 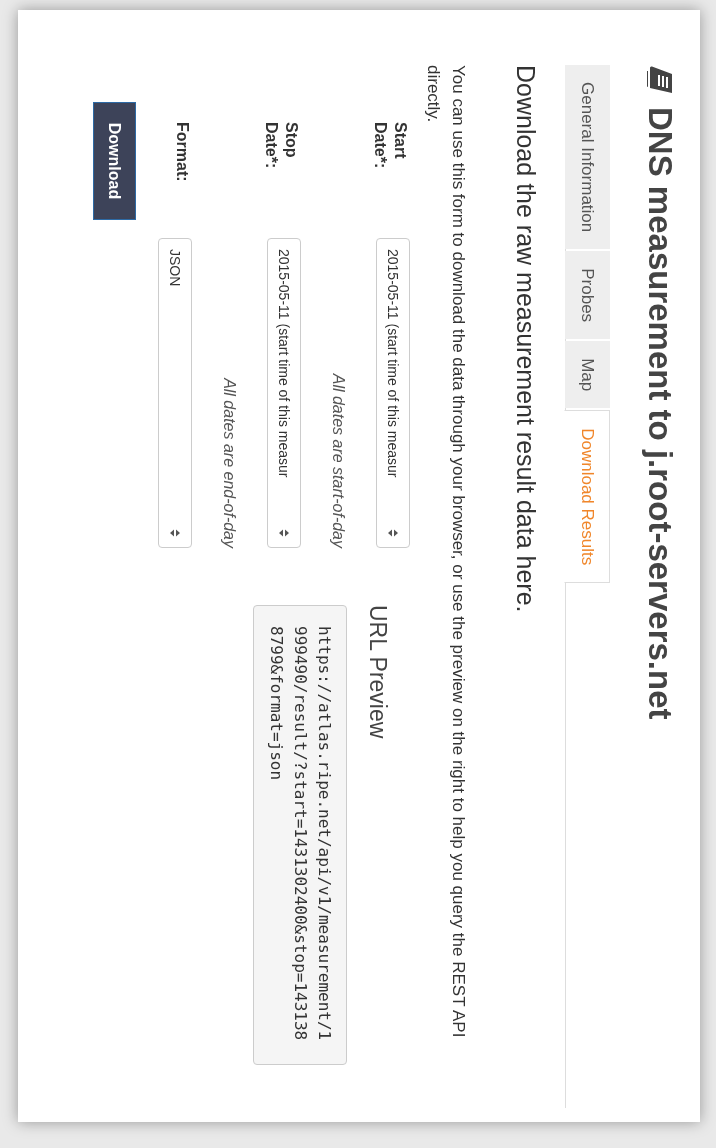 I want to click on preview-heading: URL Preview, so click(x=378, y=673).